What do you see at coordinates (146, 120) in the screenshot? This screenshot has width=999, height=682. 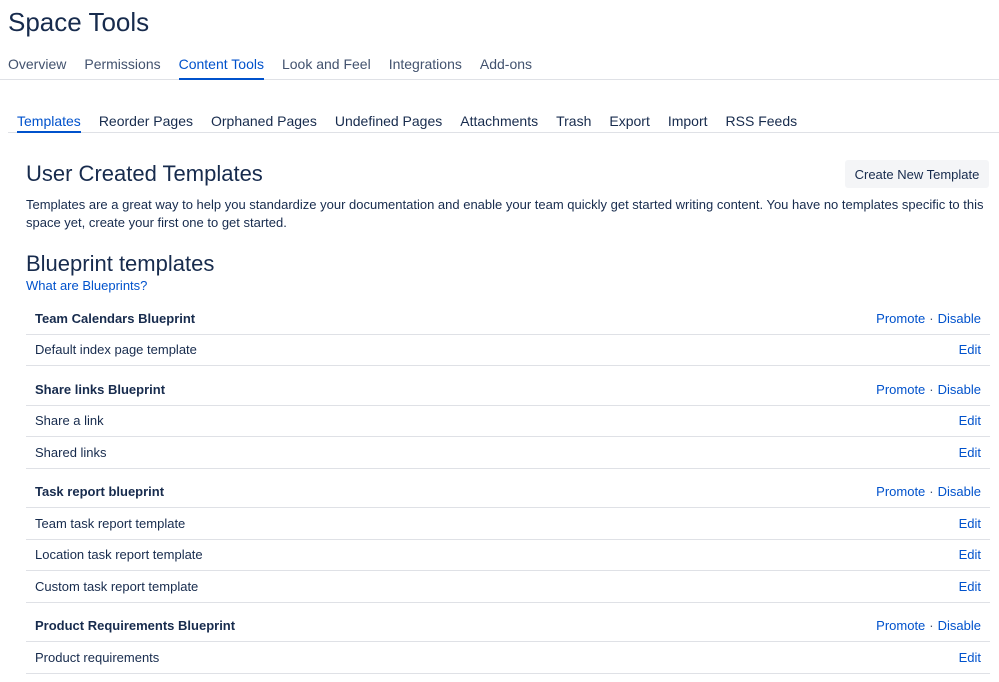 I see `subtab-reorder-pages: Reorder Pages` at bounding box center [146, 120].